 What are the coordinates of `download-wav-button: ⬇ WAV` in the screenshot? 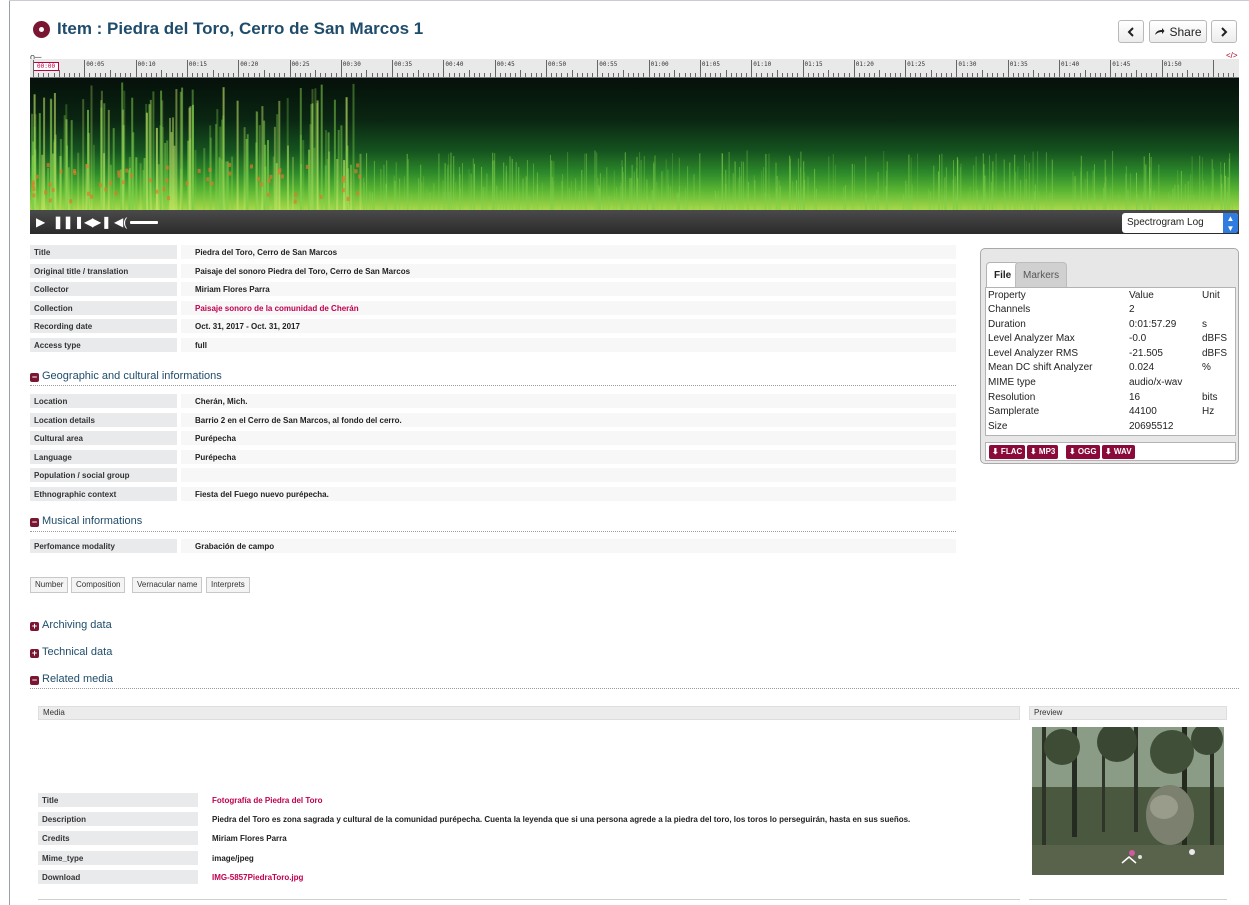 It's located at (1118, 452).